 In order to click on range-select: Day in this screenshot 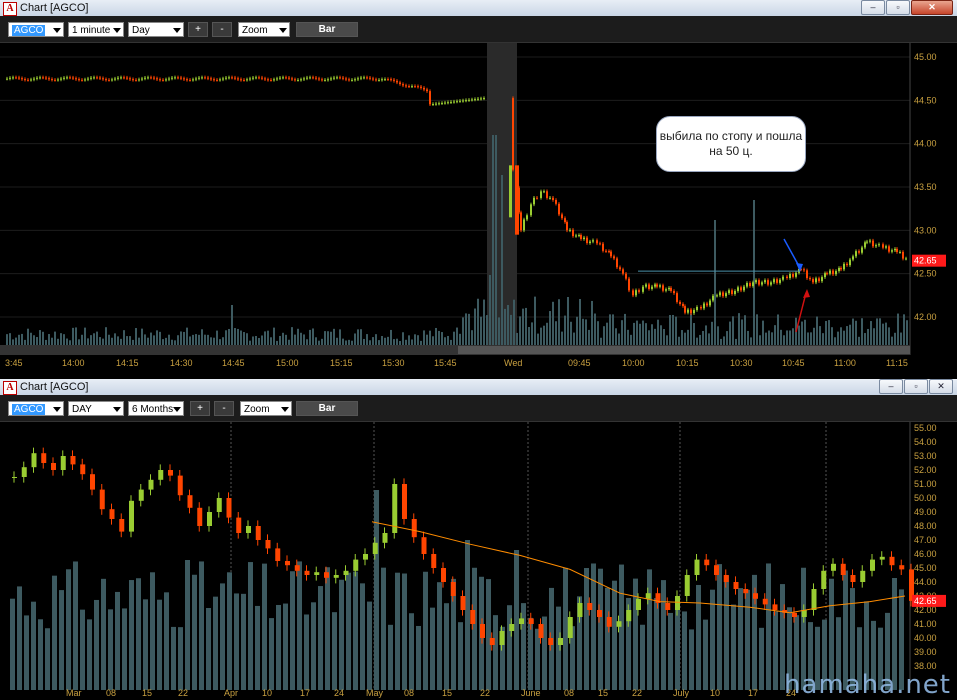, I will do `click(156, 29)`.